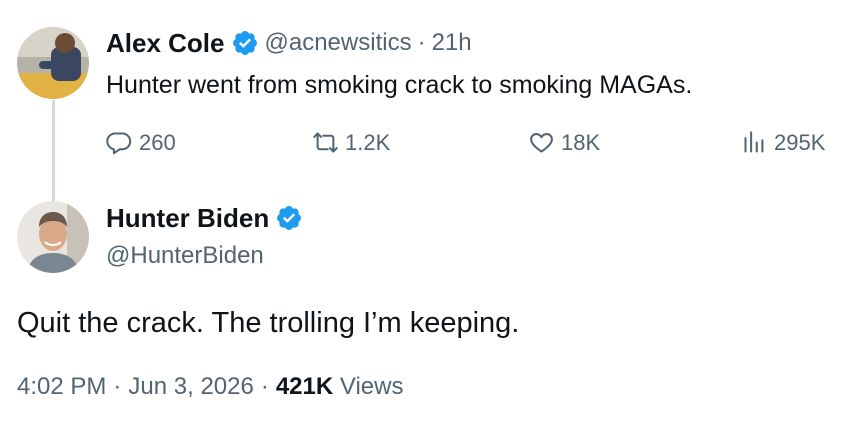 This screenshot has height=430, width=862. Describe the element at coordinates (541, 143) in the screenshot. I see `like-icon` at that location.